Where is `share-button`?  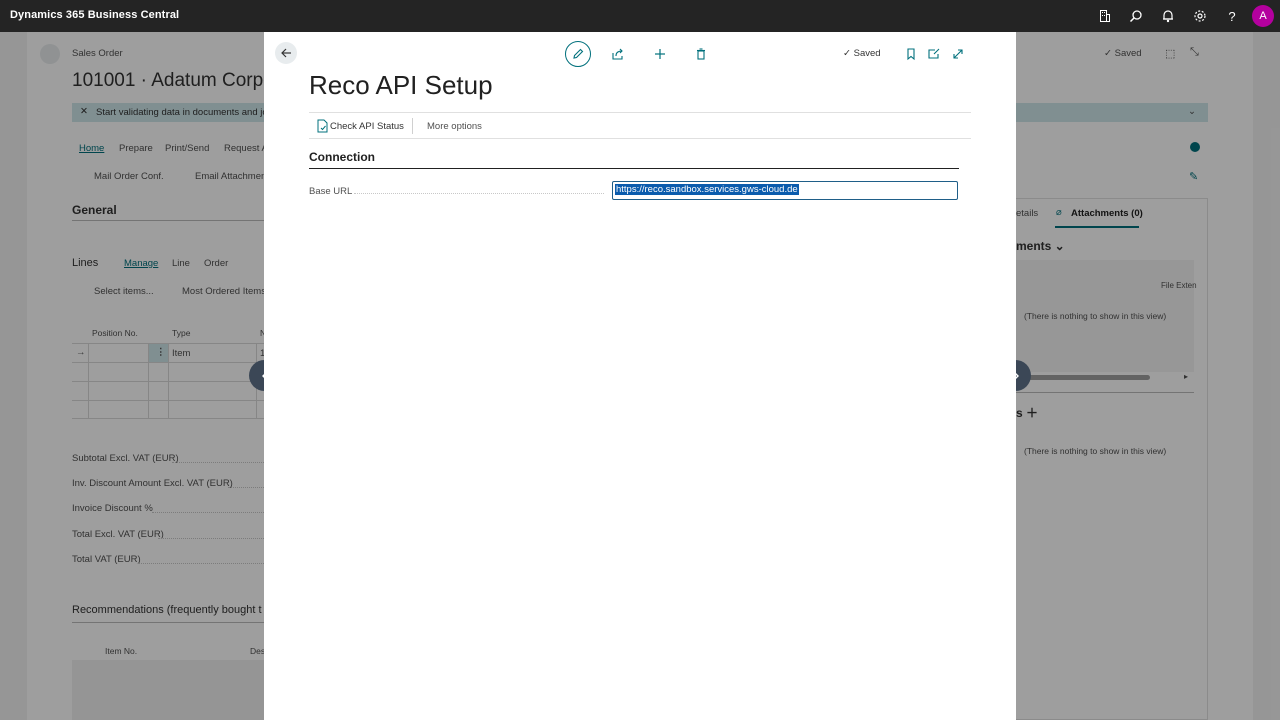
share-button is located at coordinates (618, 54).